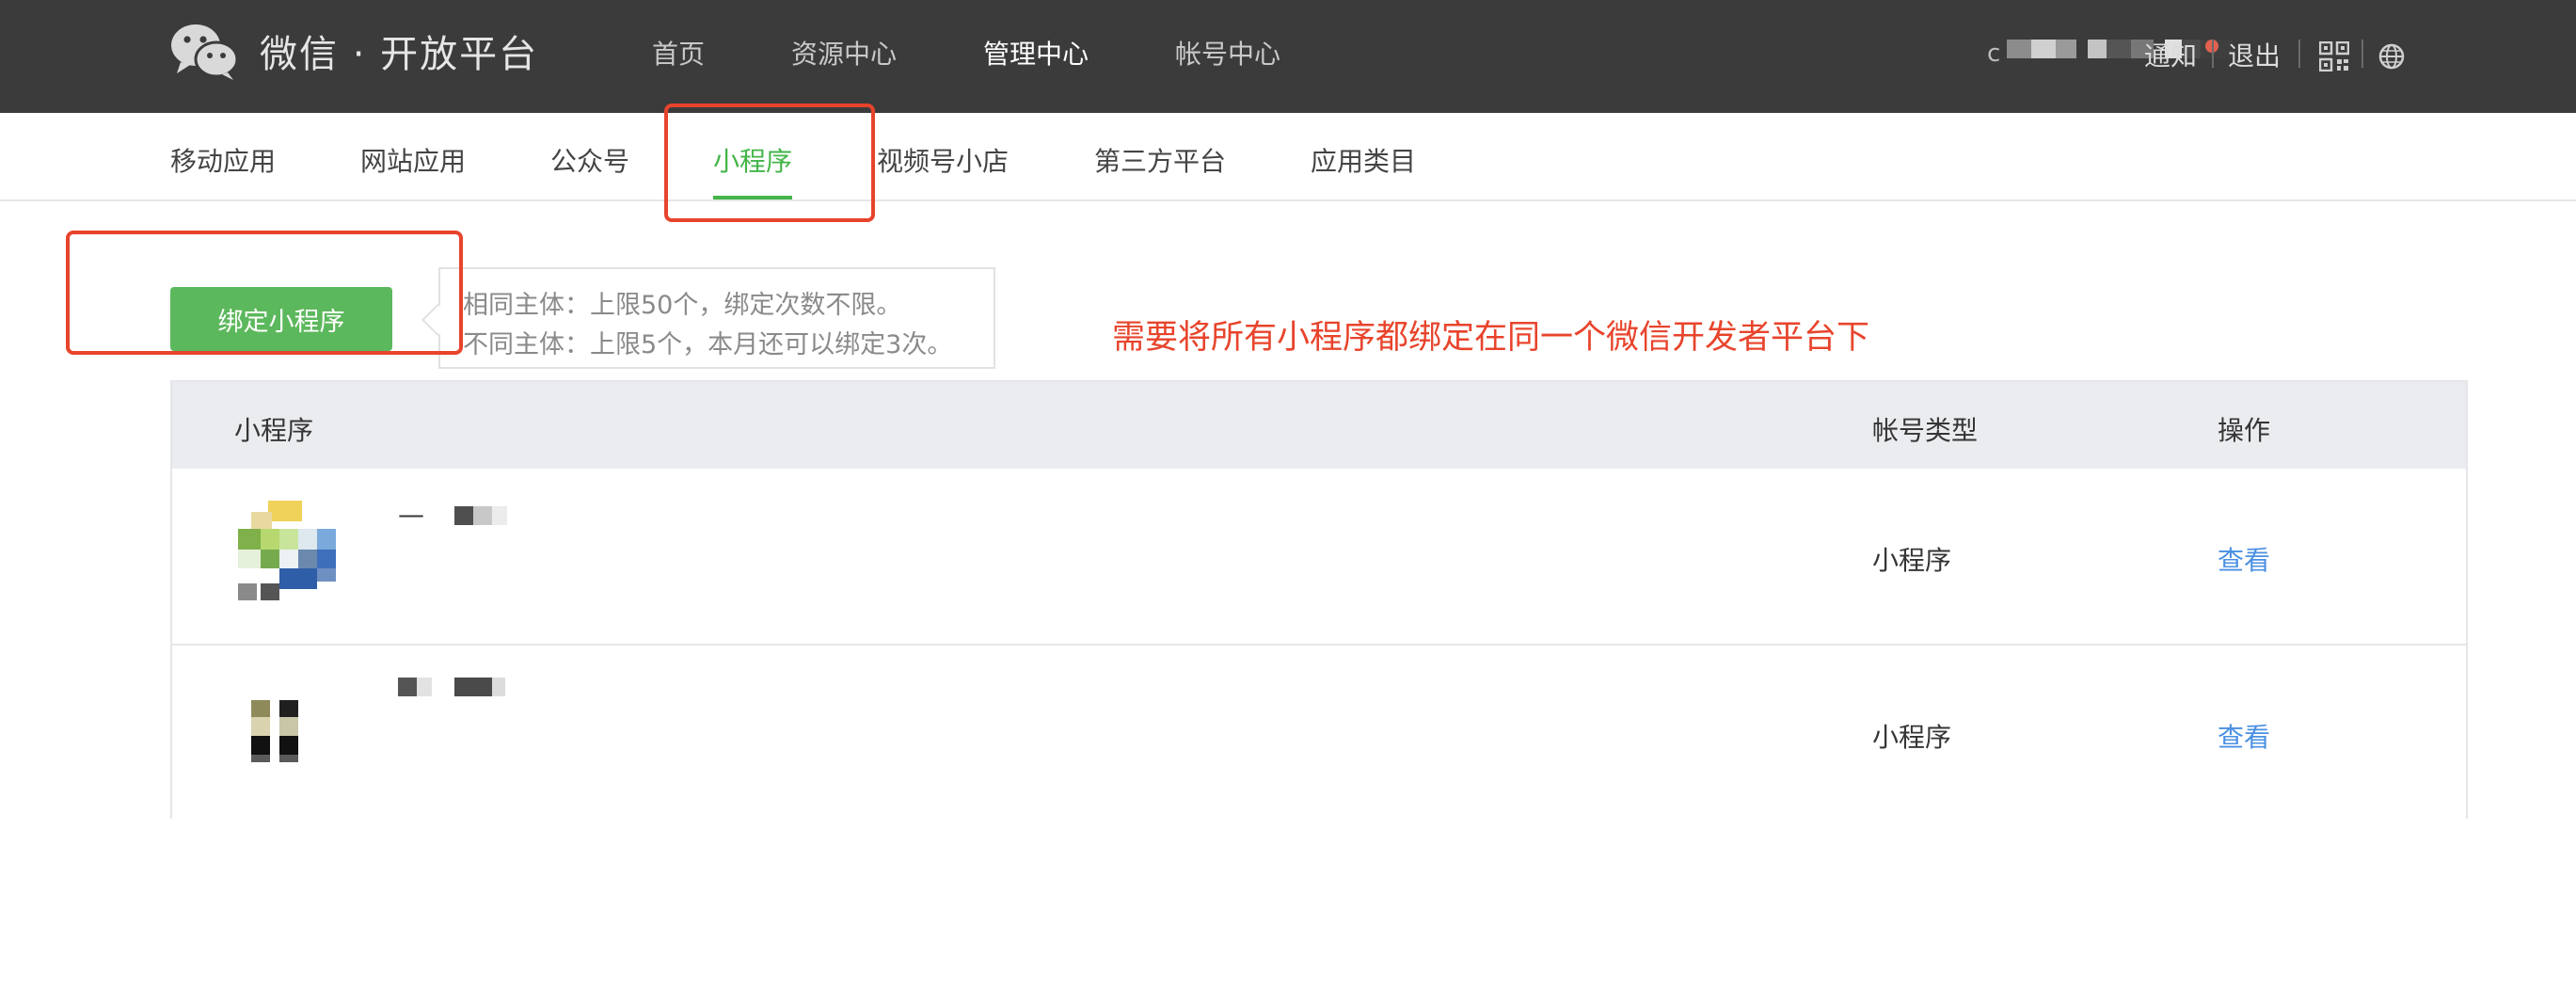  I want to click on tab-channels-shop: 视频号小店, so click(943, 160).